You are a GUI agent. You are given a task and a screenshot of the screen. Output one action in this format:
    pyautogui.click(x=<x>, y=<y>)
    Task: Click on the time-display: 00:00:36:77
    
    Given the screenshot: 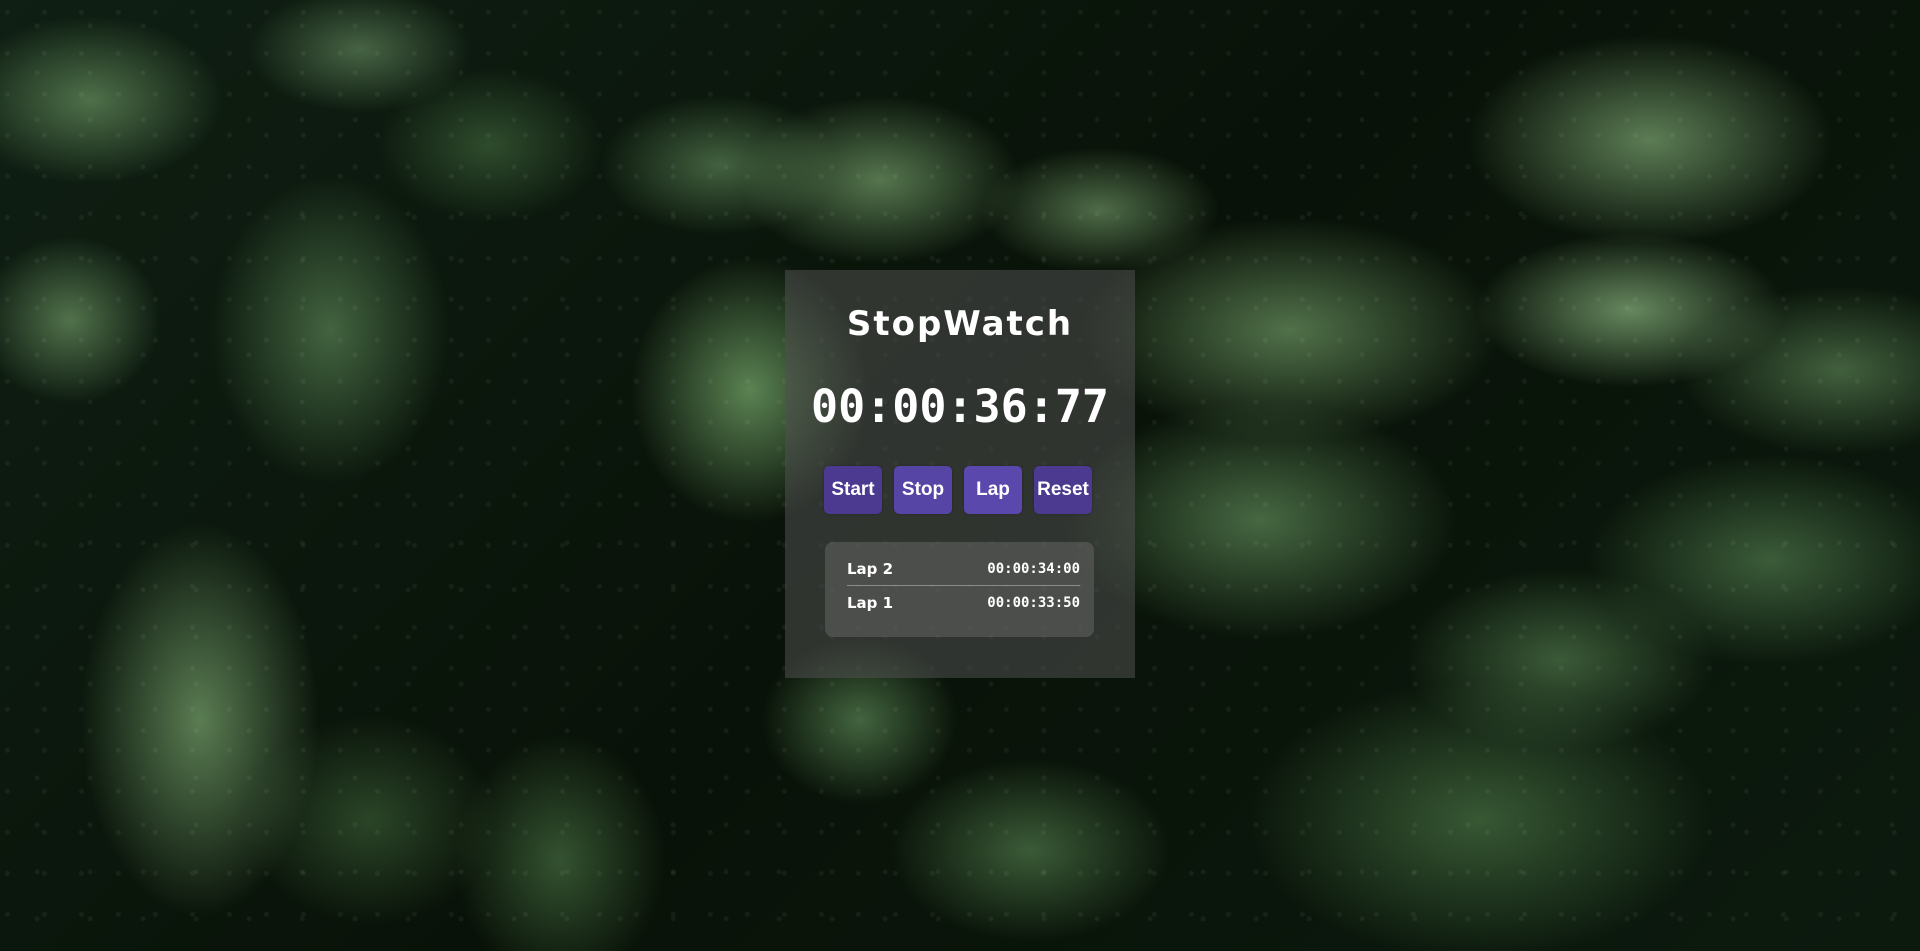 What is the action you would take?
    pyautogui.click(x=959, y=406)
    